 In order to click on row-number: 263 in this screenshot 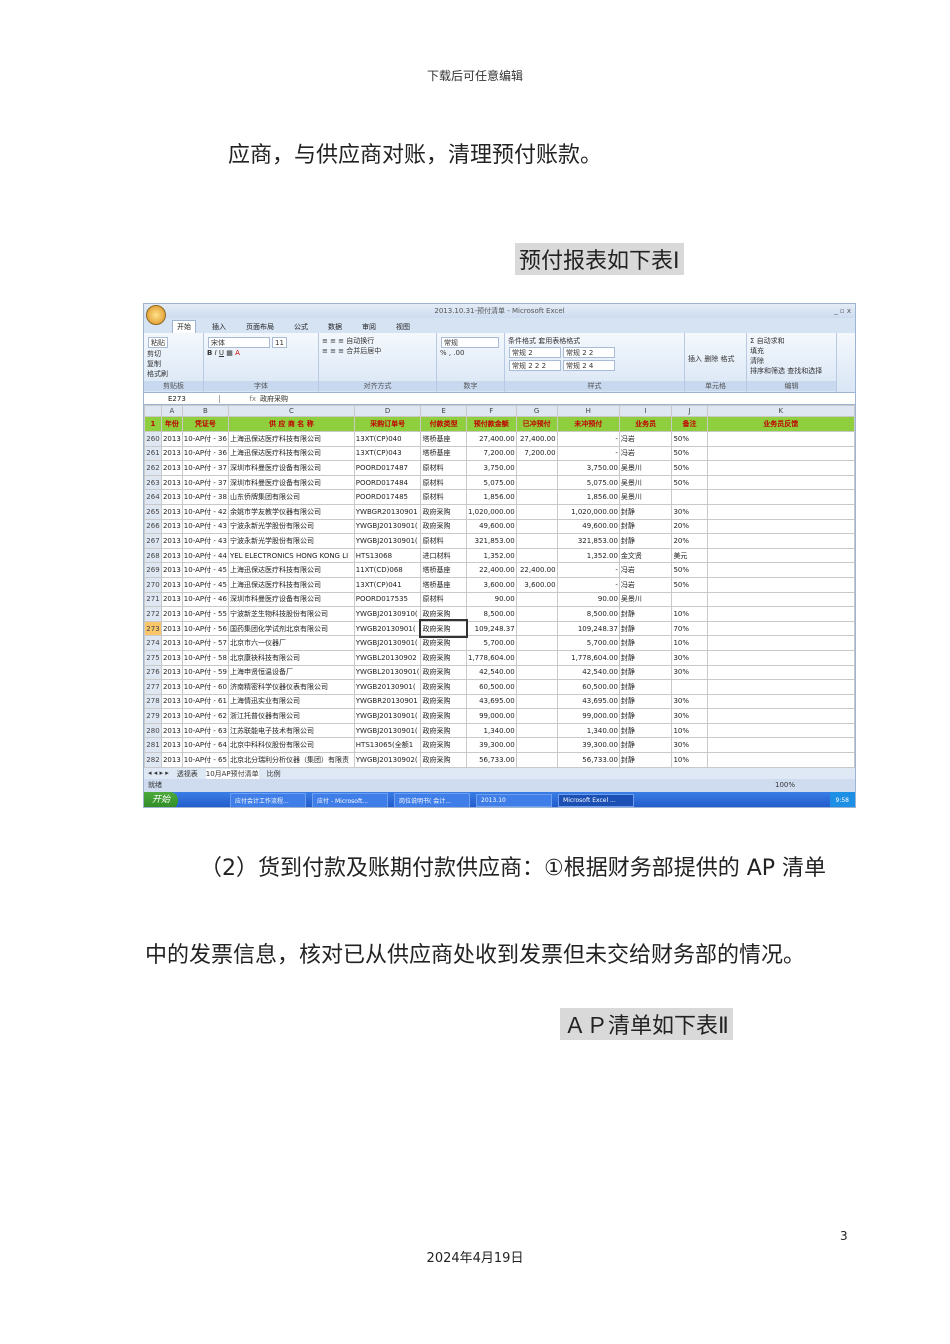, I will do `click(153, 482)`.